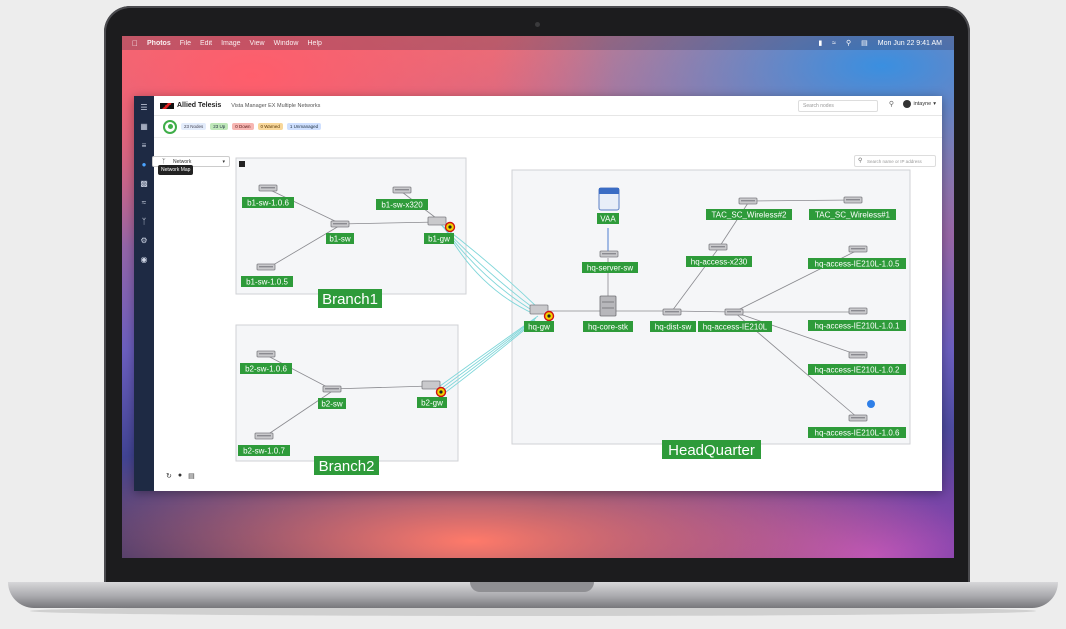 This screenshot has width=1066, height=629. Describe the element at coordinates (857, 433) in the screenshot. I see `node-label: hq-access-IE210L-1.0.6` at that location.